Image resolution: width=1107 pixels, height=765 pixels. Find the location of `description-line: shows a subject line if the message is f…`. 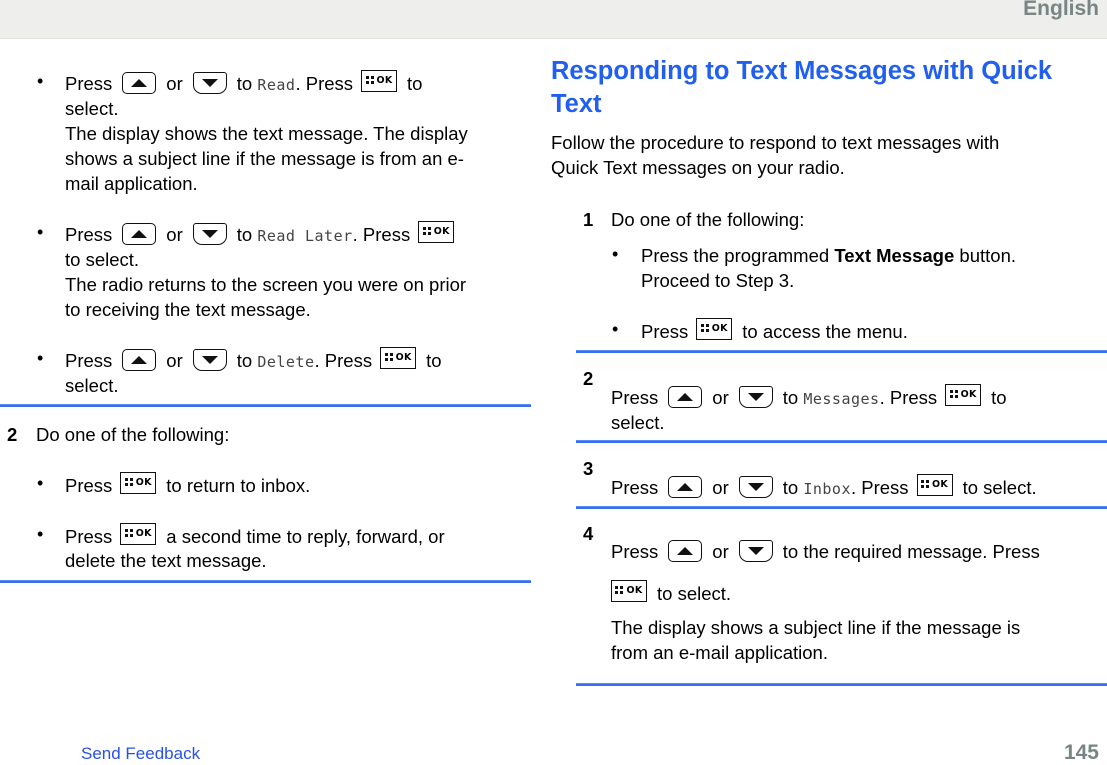

description-line: shows a subject line if the message is f… is located at coordinates (264, 158).